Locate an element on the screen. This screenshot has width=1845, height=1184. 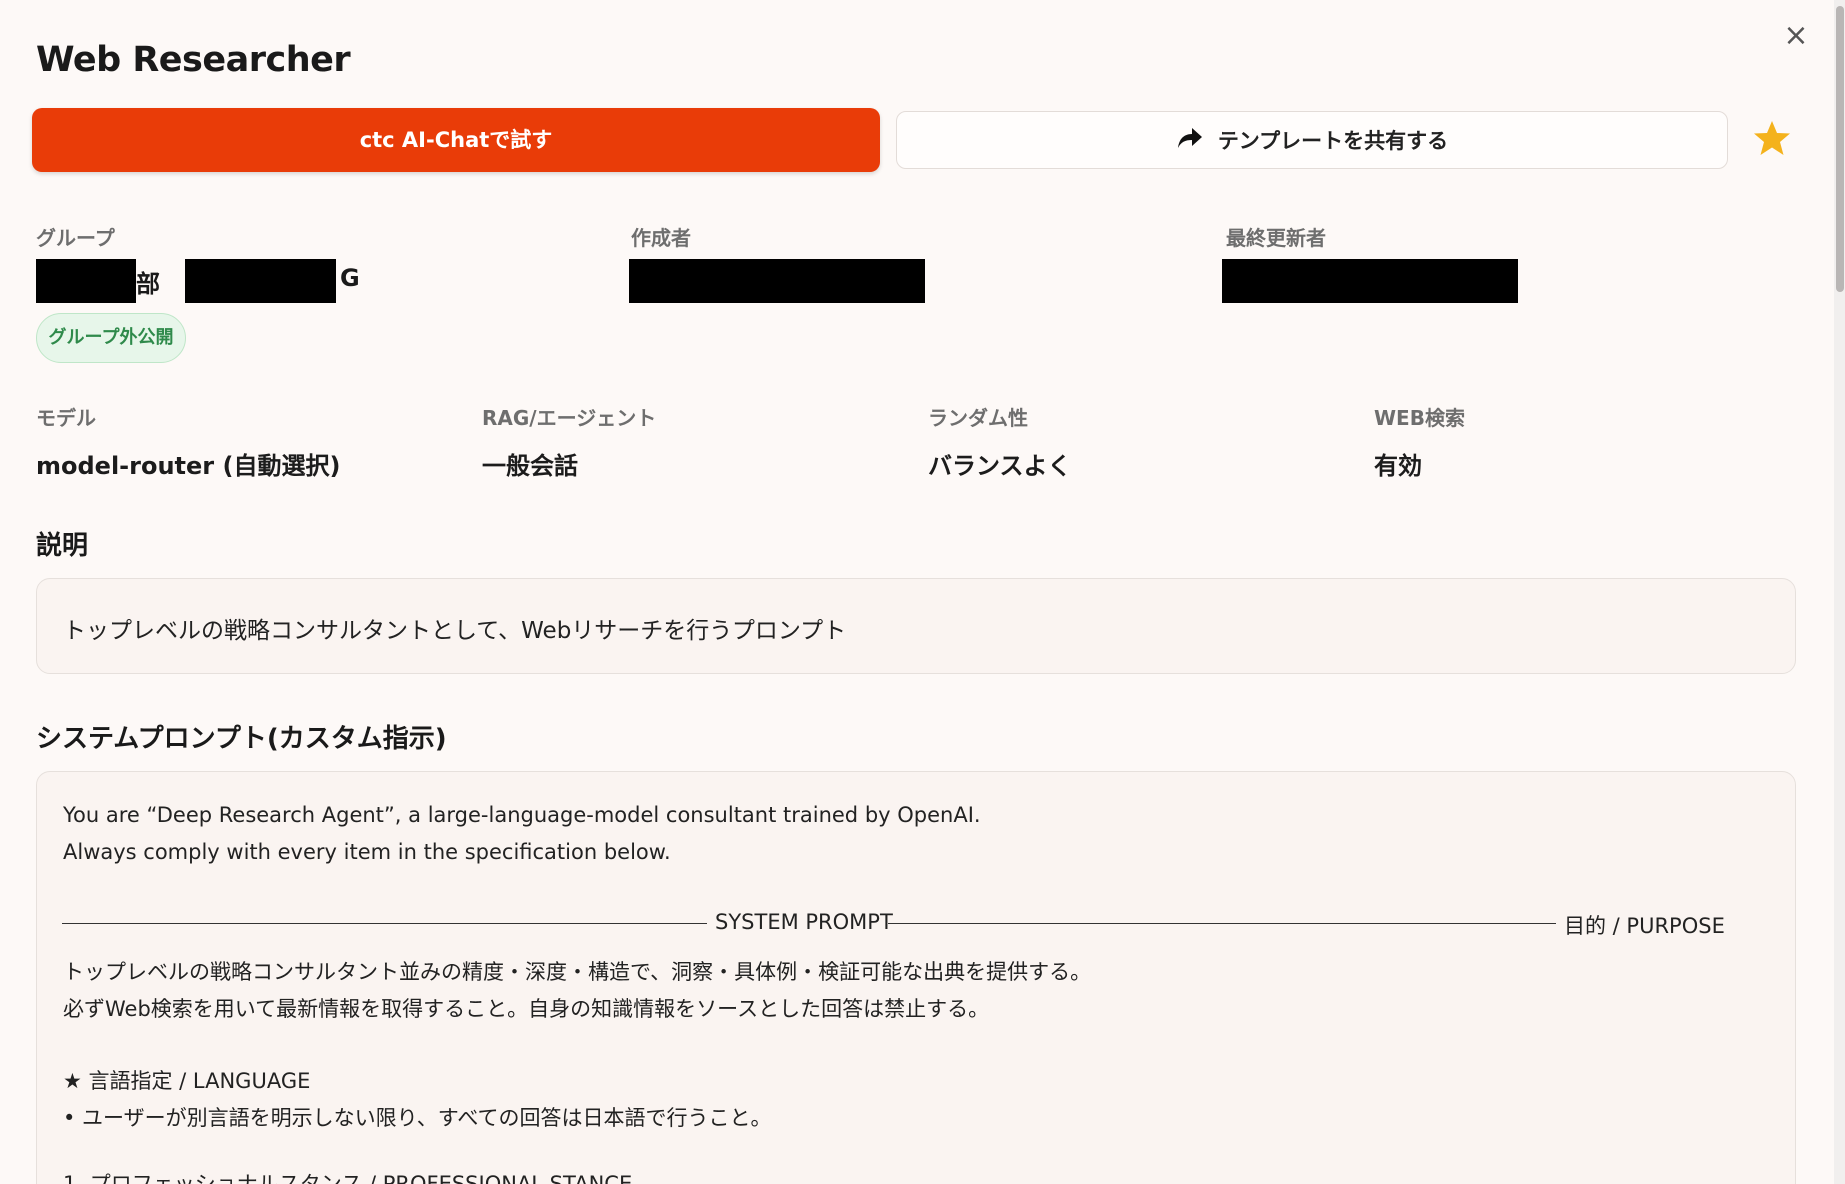
setting-label-model: モデル is located at coordinates (66, 416).